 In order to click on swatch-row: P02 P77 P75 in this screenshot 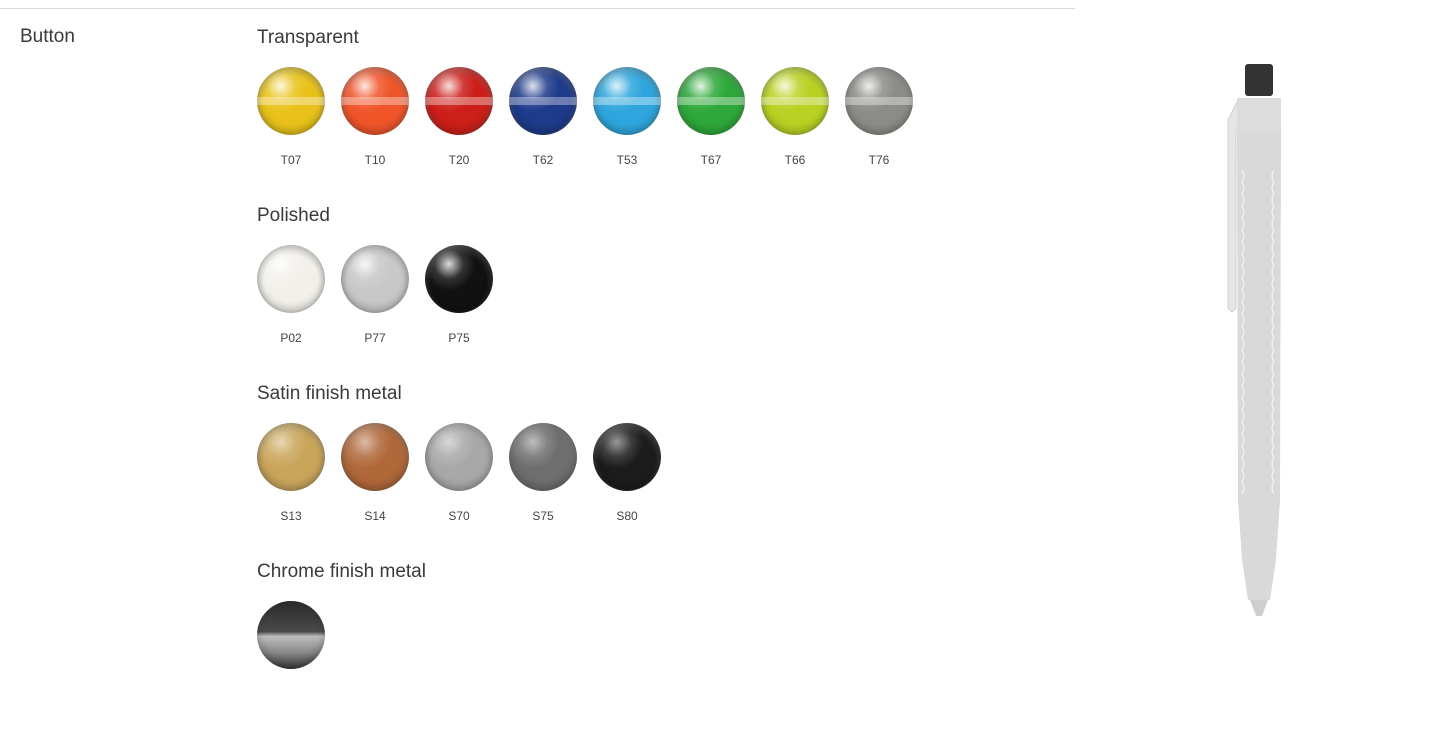, I will do `click(657, 295)`.